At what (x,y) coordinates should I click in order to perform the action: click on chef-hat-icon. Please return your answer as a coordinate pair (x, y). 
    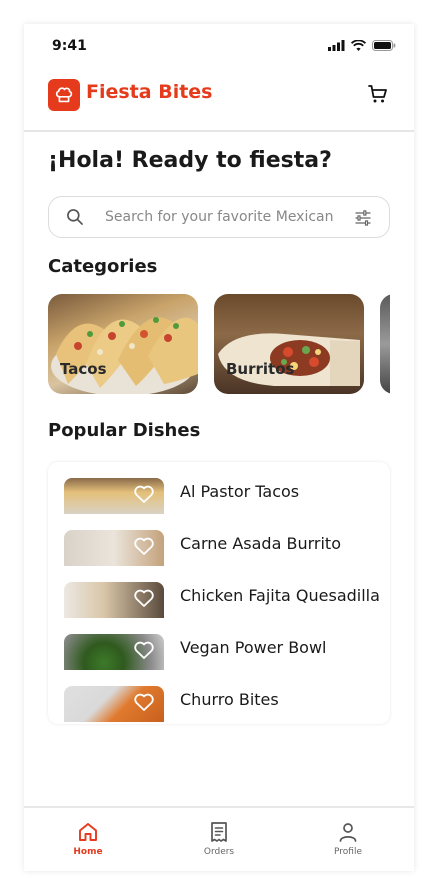
    Looking at the image, I should click on (64, 95).